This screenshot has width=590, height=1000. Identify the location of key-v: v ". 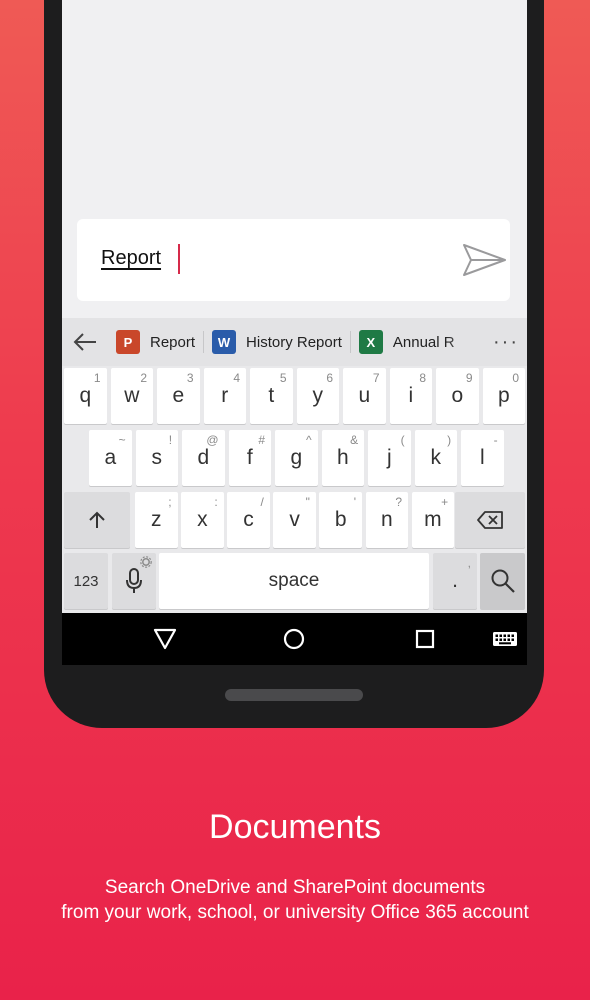
(294, 520).